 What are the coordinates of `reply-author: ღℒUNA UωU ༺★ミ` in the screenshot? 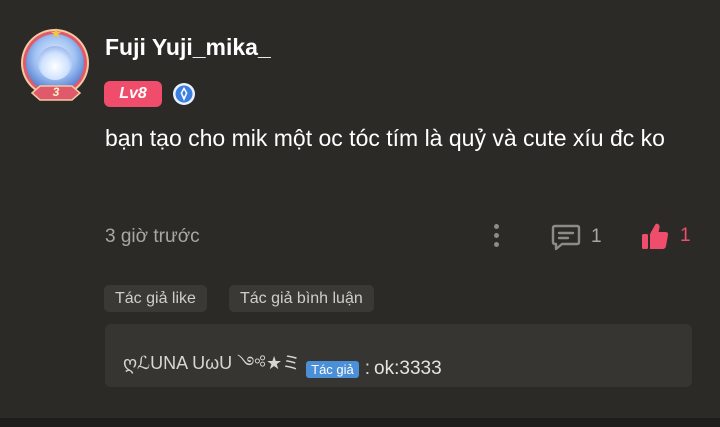 It's located at (211, 369).